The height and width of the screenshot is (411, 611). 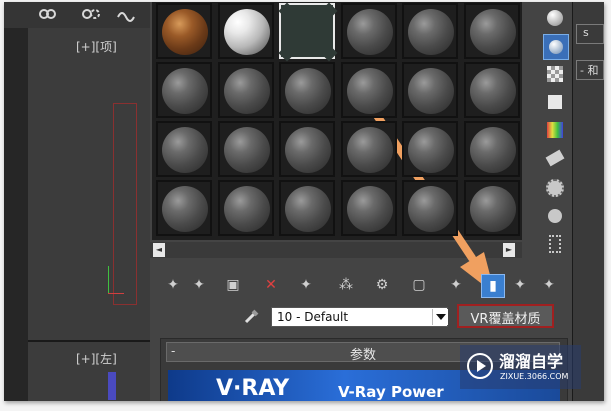 I want to click on make-unique-icon: ✦, so click(x=306, y=285).